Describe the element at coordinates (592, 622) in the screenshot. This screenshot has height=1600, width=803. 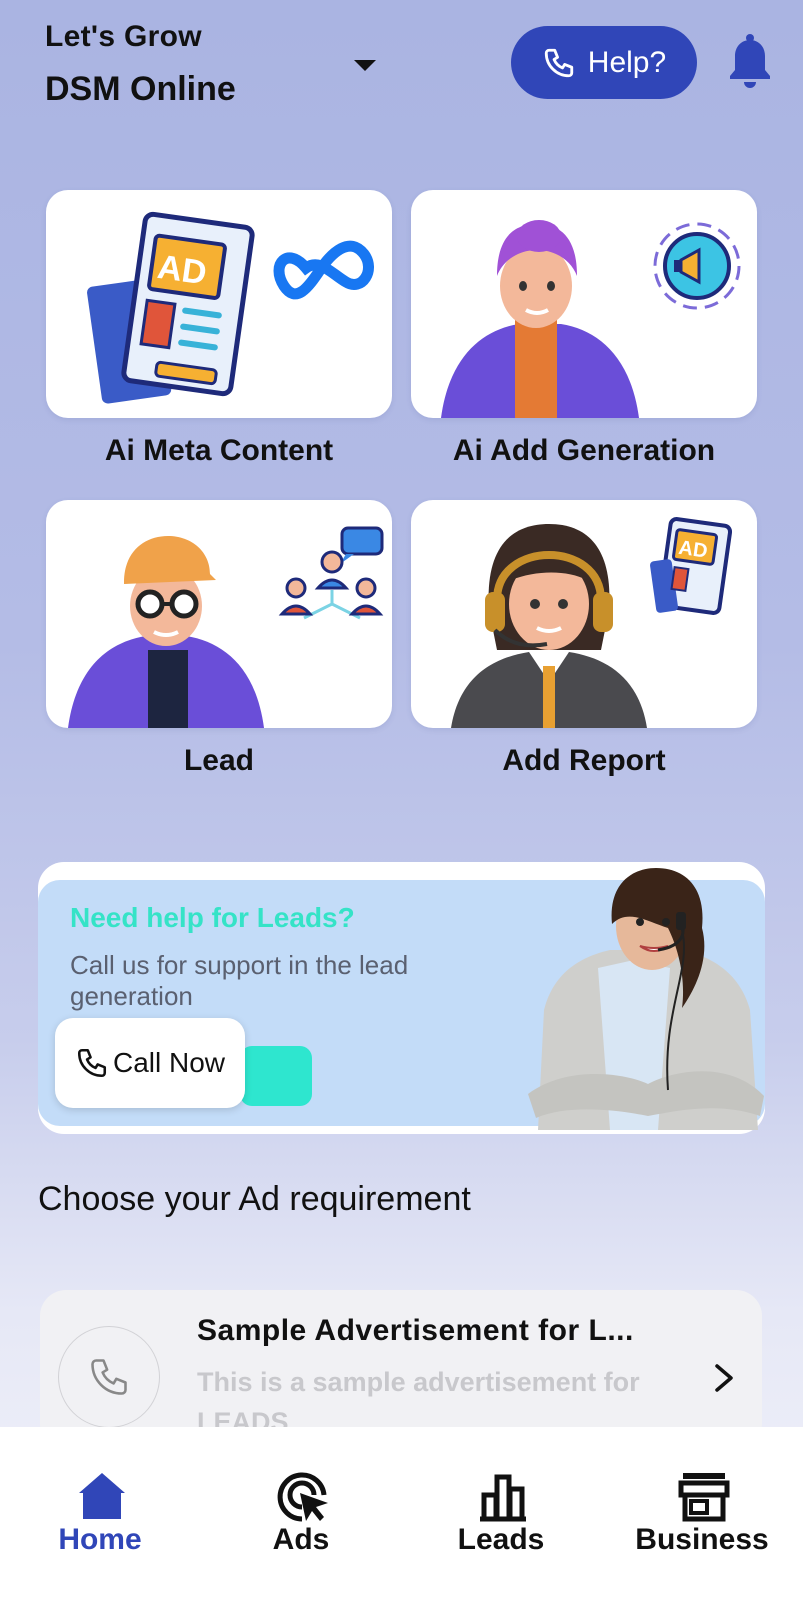
I see `support-agent-illustration: AD` at that location.